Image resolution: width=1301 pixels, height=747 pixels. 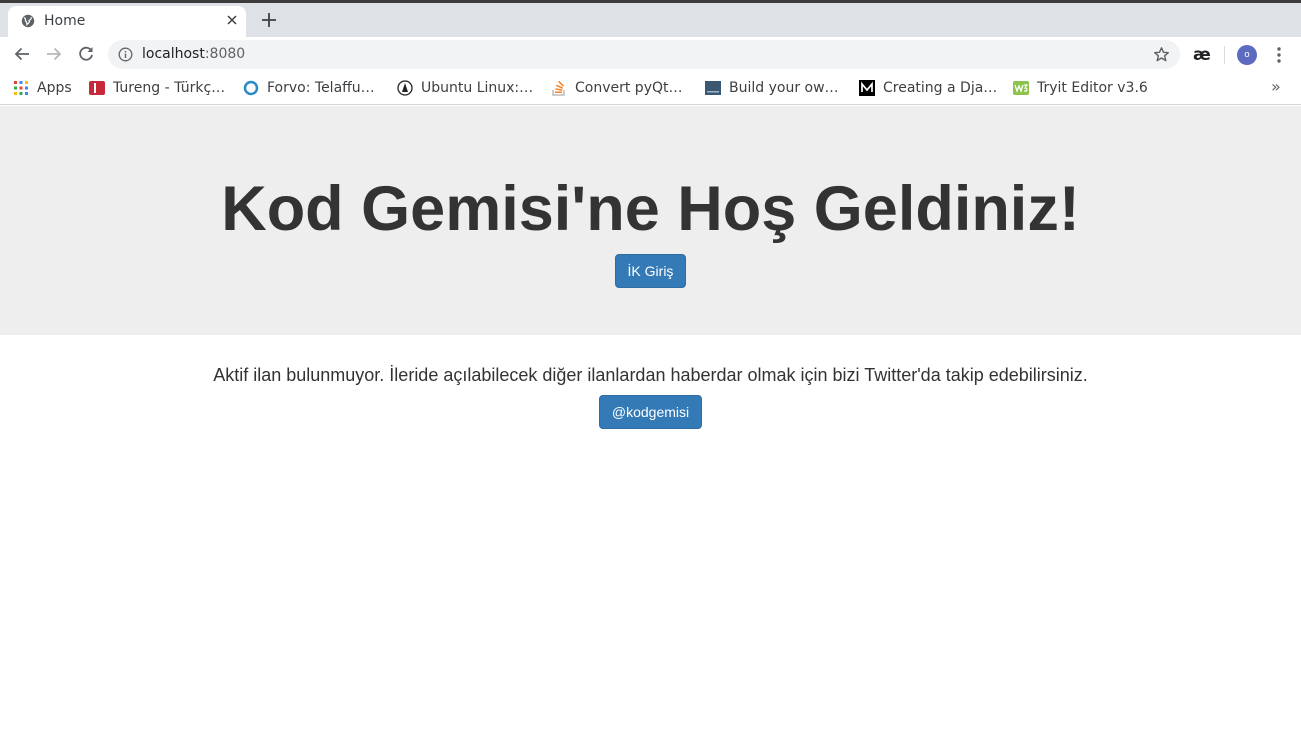 I want to click on tab-title: Home, so click(x=65, y=21).